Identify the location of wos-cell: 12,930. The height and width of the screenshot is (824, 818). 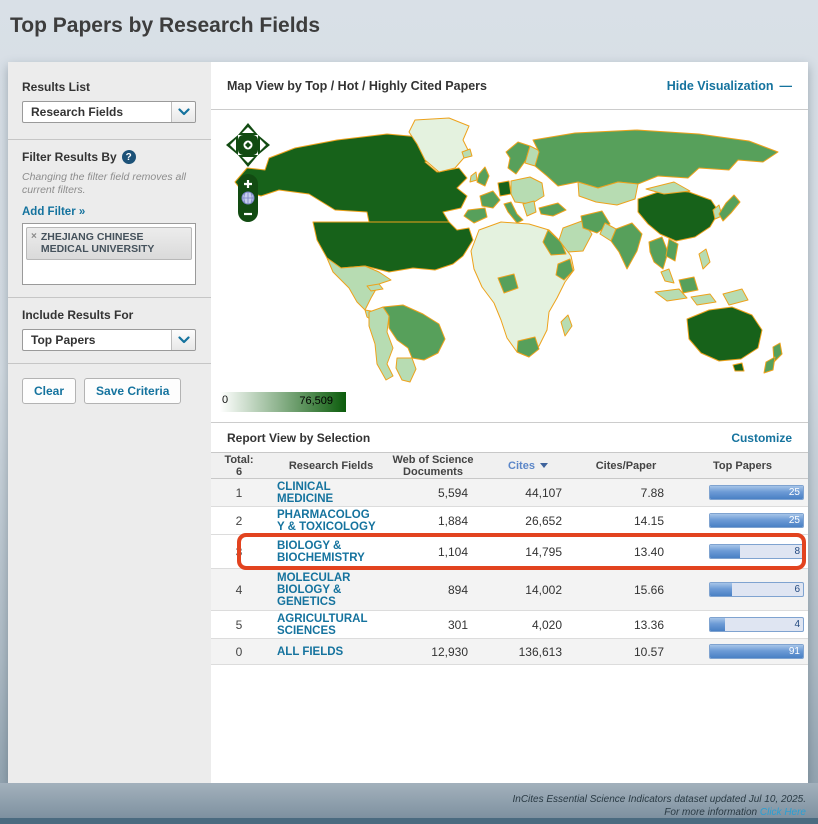
(449, 651).